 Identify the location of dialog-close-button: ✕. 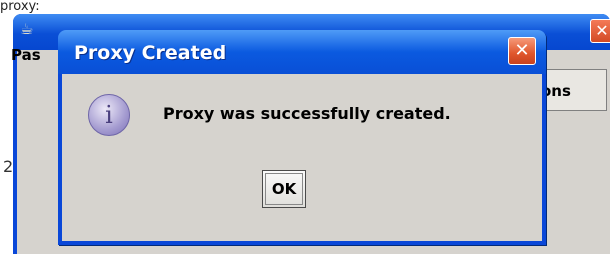
(522, 51).